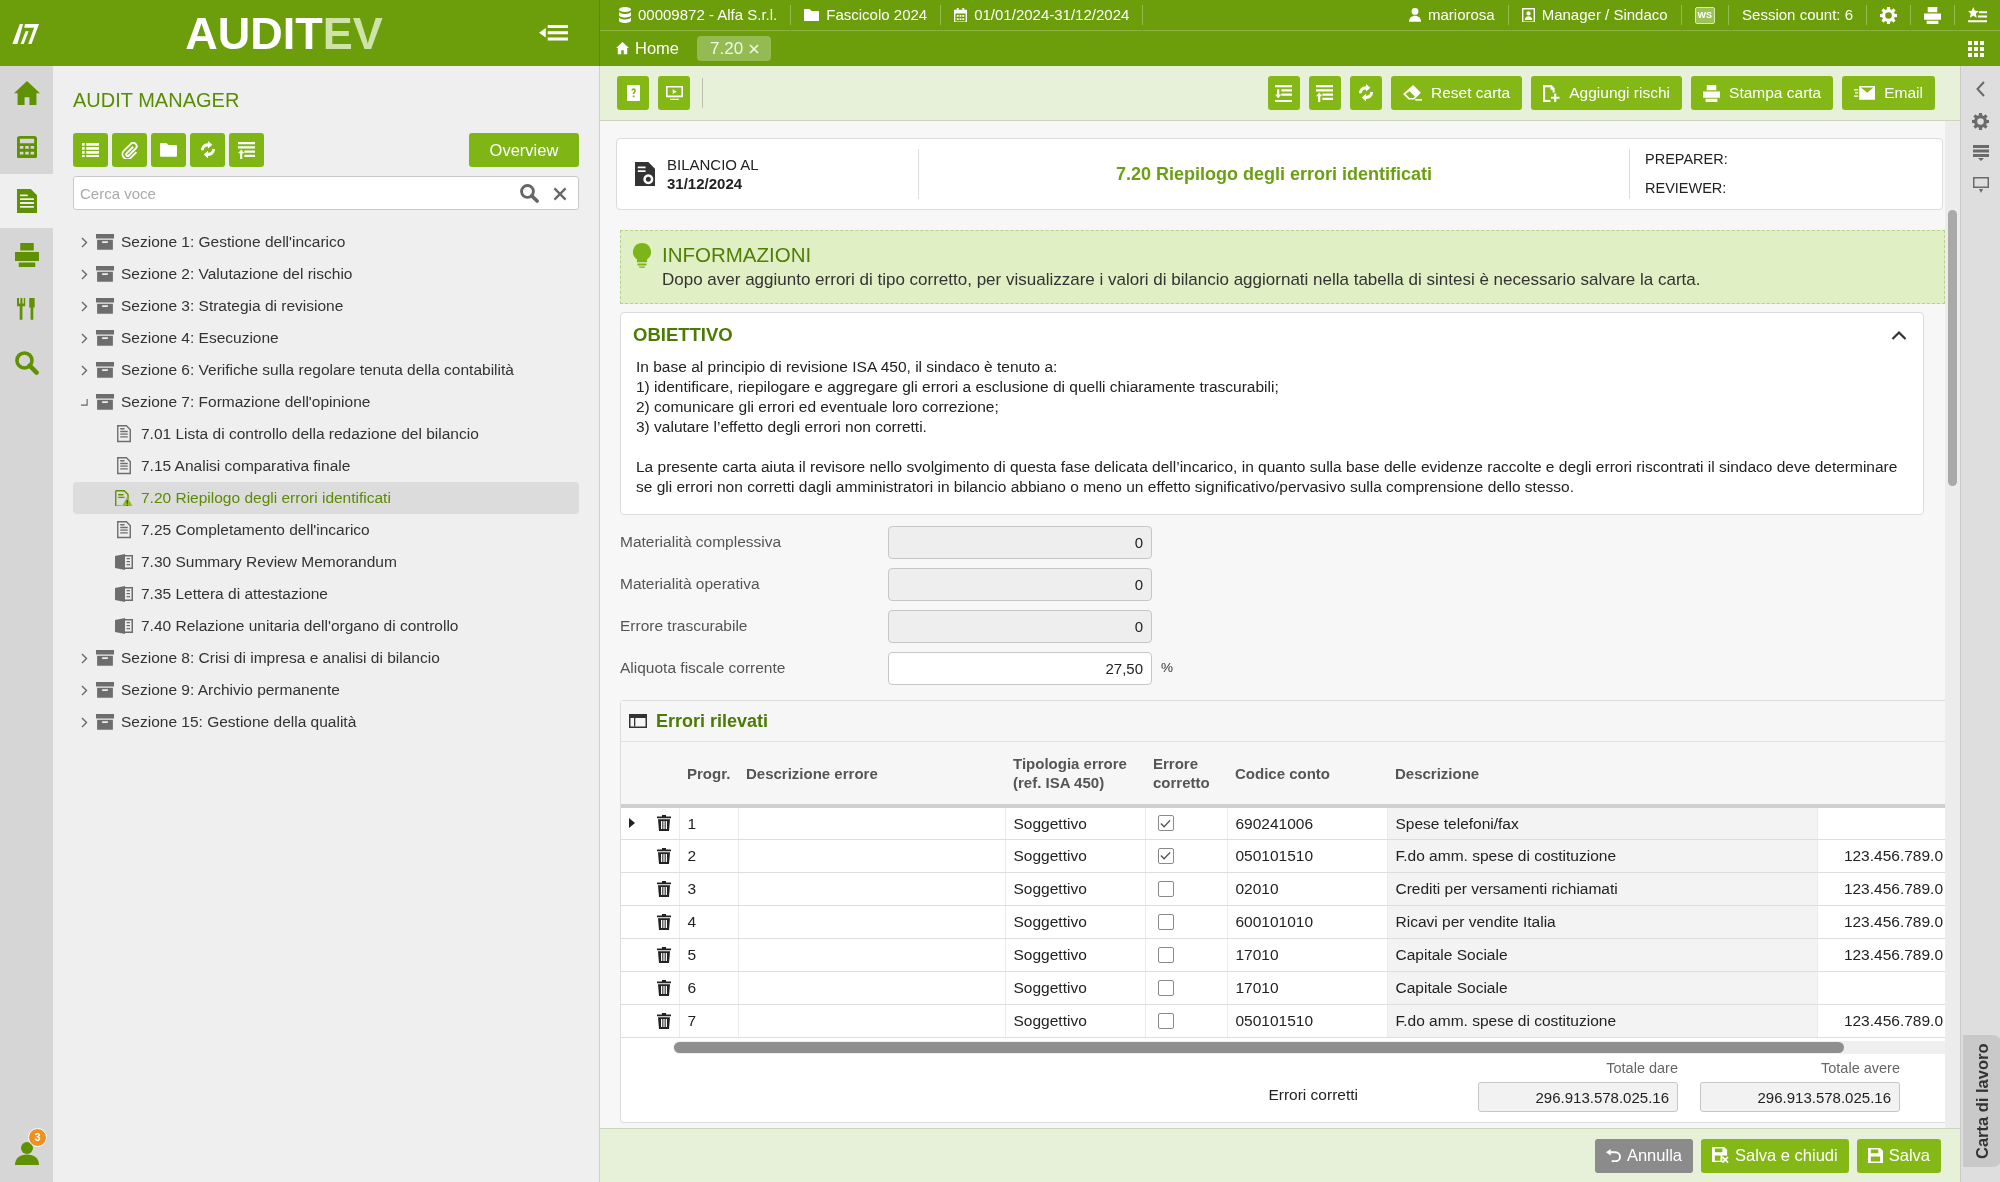 This screenshot has width=2000, height=1182. Describe the element at coordinates (1309, 1047) in the screenshot. I see `horizontal-scrollbar` at that location.